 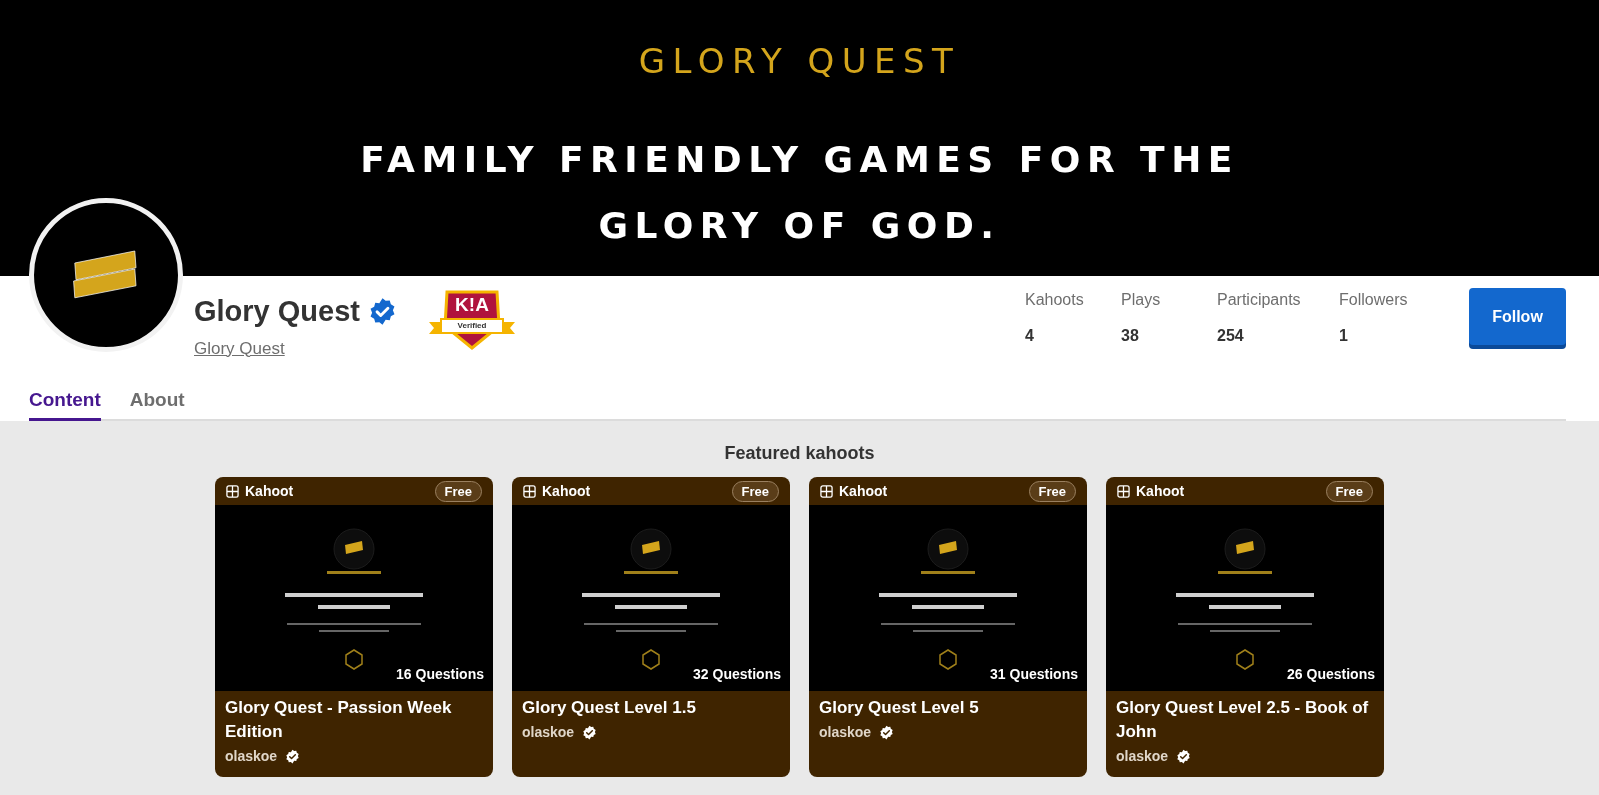 I want to click on question-count: 16 Questions, so click(x=440, y=674).